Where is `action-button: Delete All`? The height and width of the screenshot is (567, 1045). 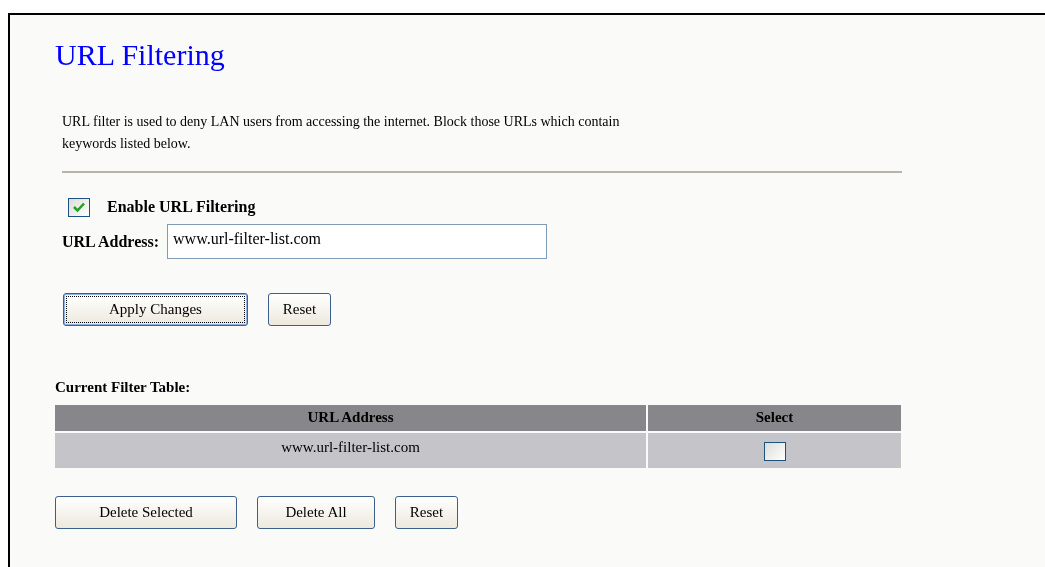
action-button: Delete All is located at coordinates (316, 512).